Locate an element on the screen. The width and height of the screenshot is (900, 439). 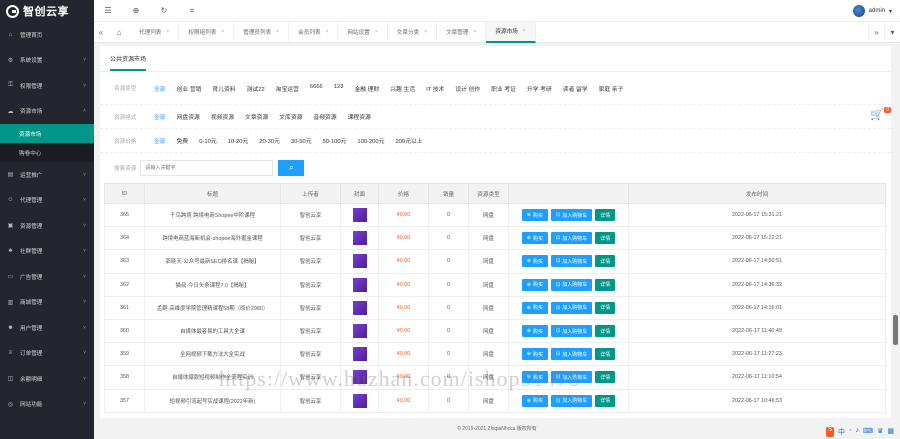
sidebar-subitem-1: 资源市场 is located at coordinates (47, 133).